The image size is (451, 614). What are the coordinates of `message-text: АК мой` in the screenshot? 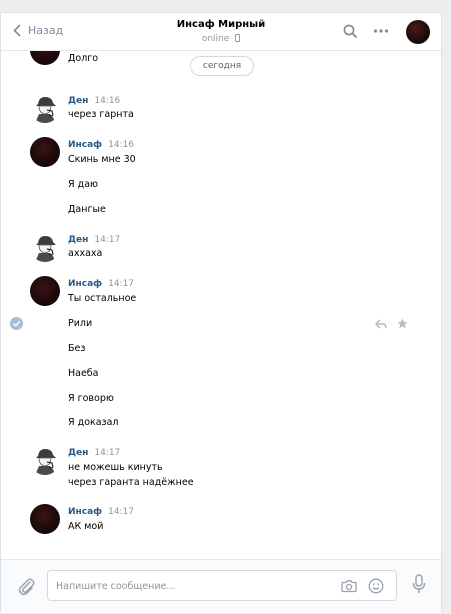 It's located at (86, 526).